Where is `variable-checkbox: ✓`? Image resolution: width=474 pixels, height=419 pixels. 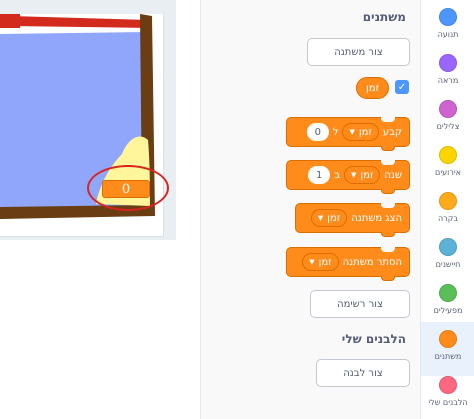
variable-checkbox: ✓ is located at coordinates (402, 87).